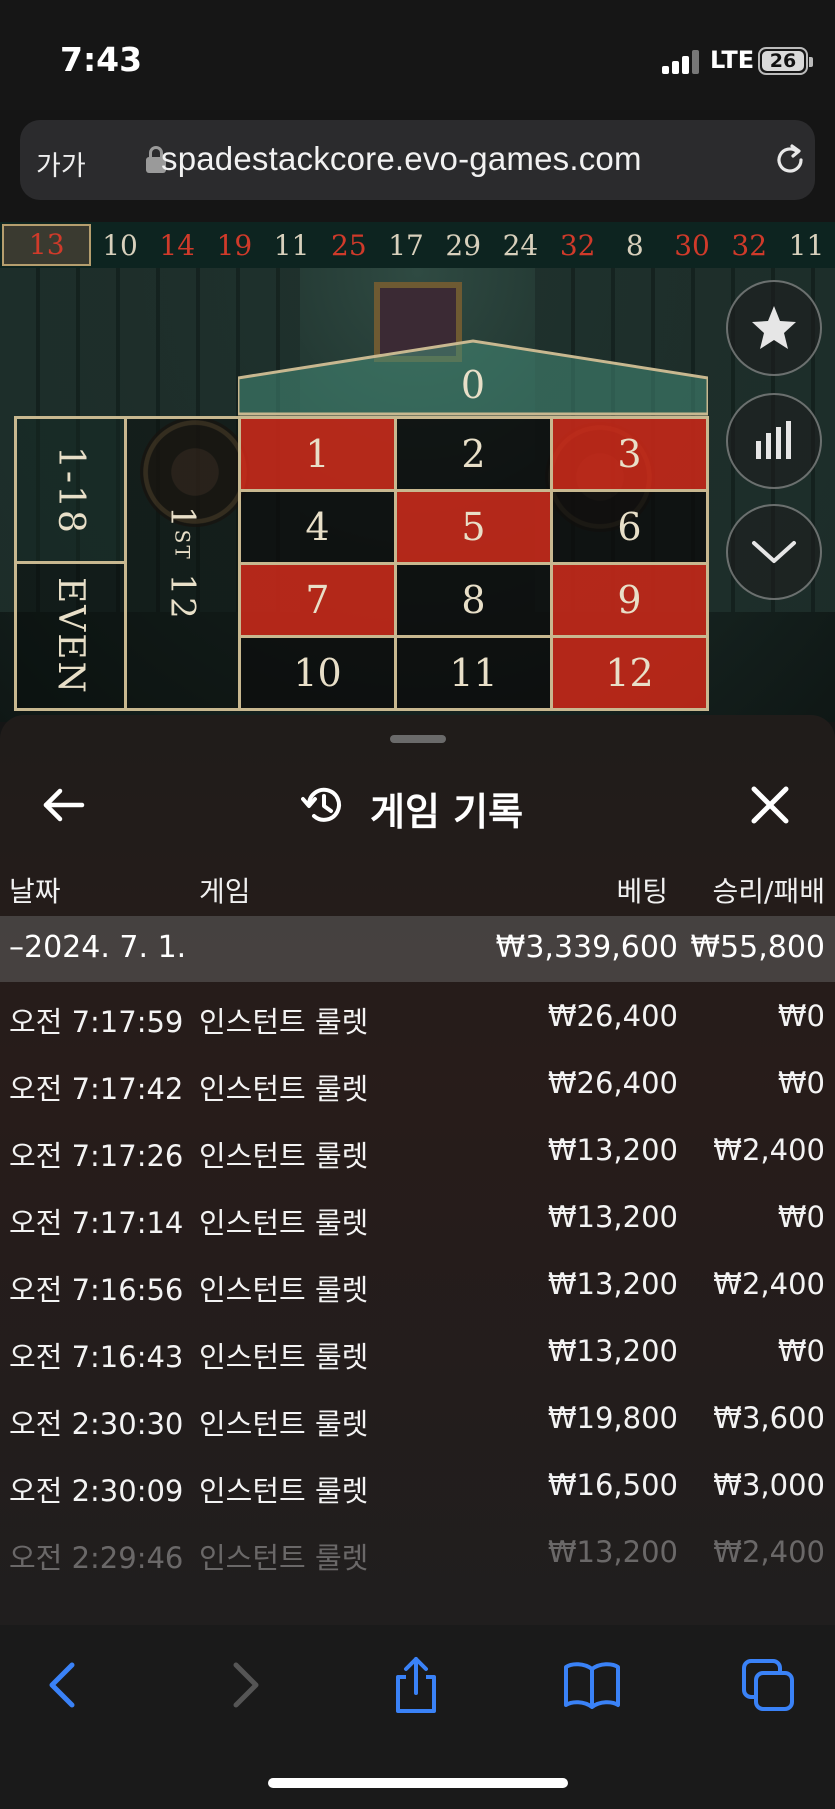 This screenshot has width=835, height=1809. I want to click on row-time: 오전 2:29:46, so click(96, 1558).